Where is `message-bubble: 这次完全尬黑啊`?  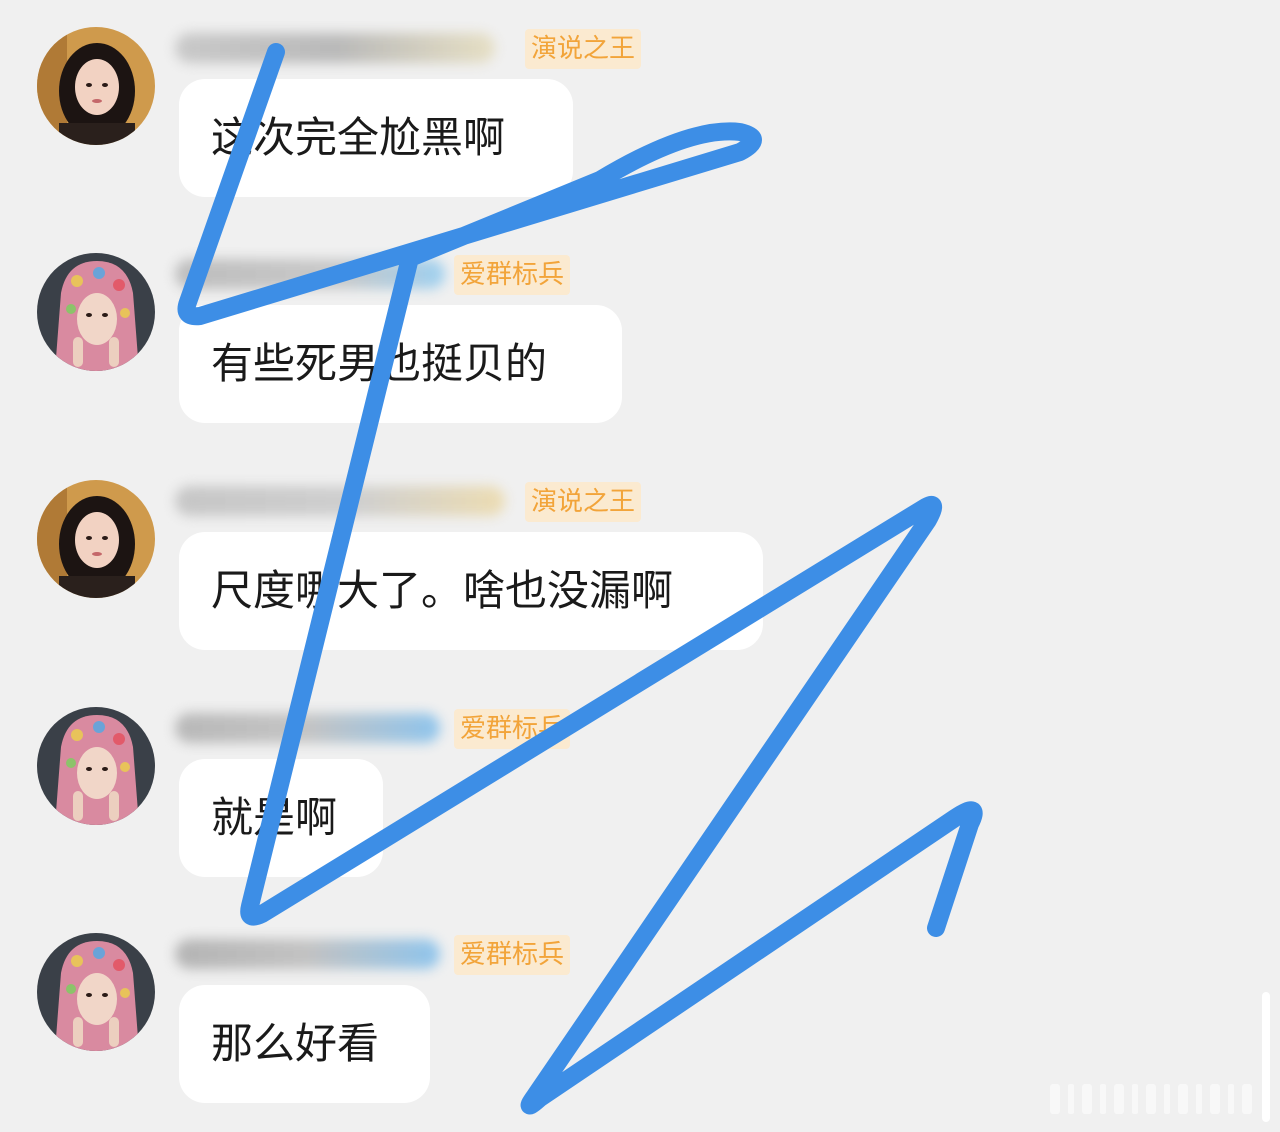 message-bubble: 这次完全尬黑啊 is located at coordinates (376, 138).